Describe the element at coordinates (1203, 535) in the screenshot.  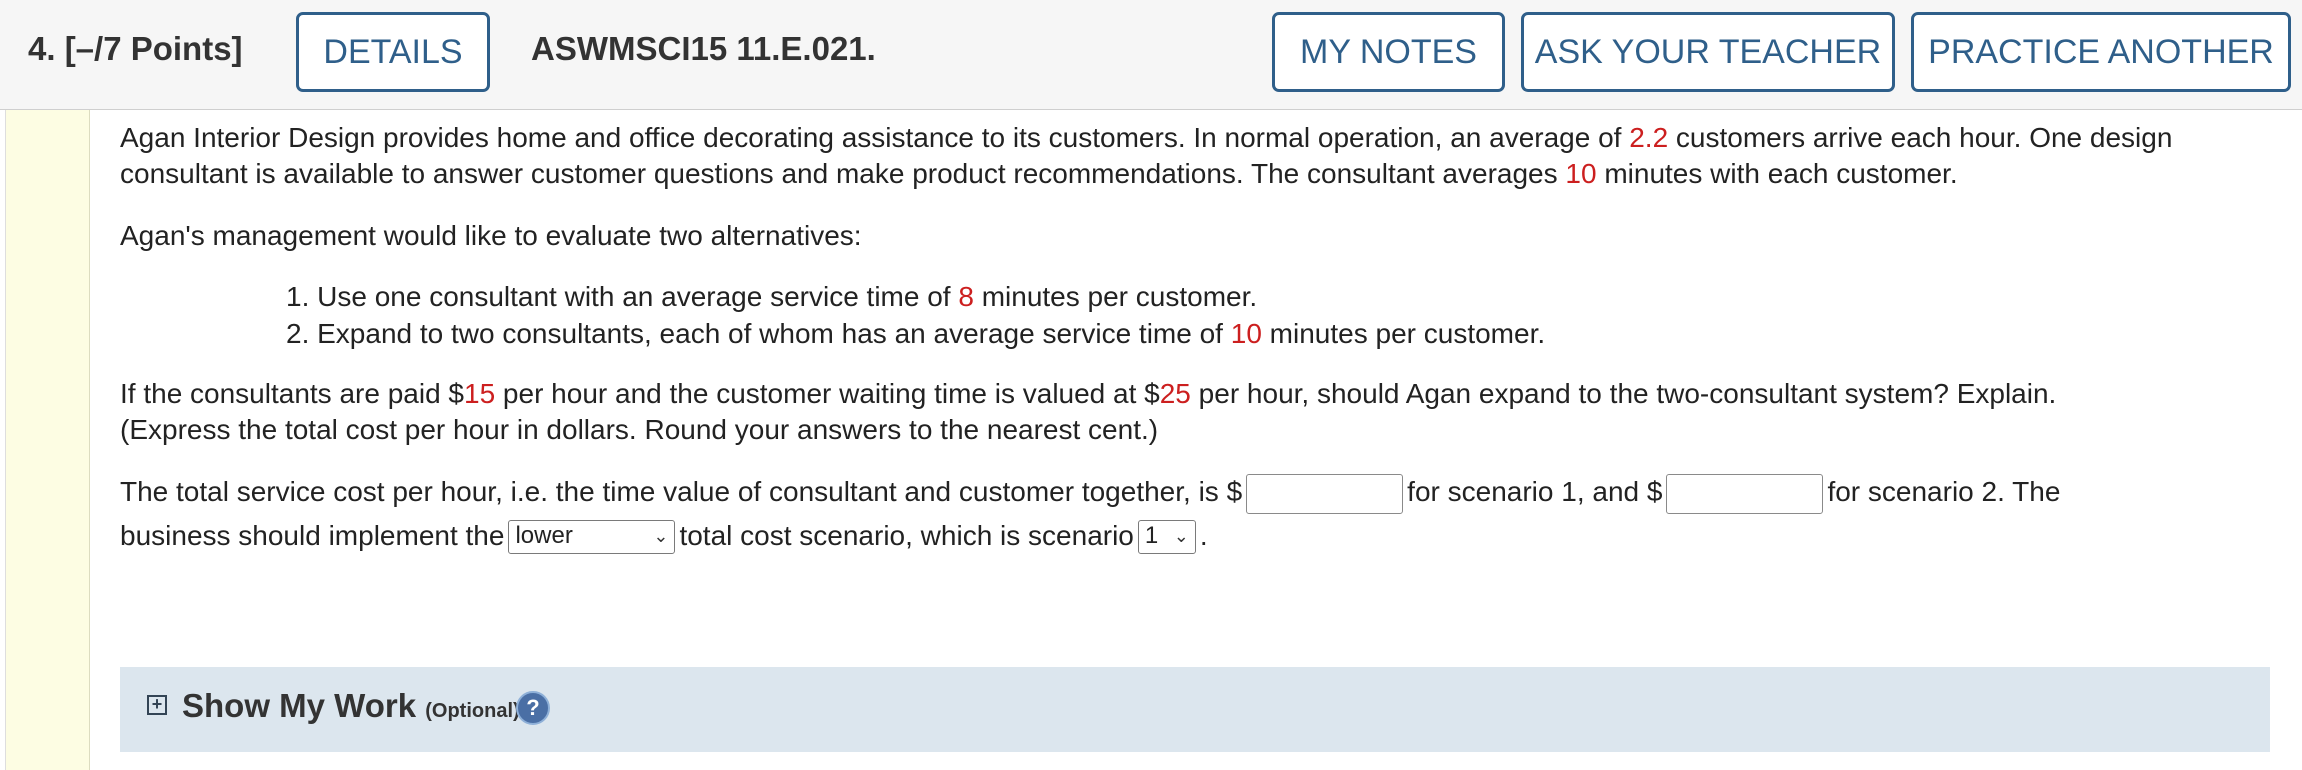
I see `answer-text-f: .` at that location.